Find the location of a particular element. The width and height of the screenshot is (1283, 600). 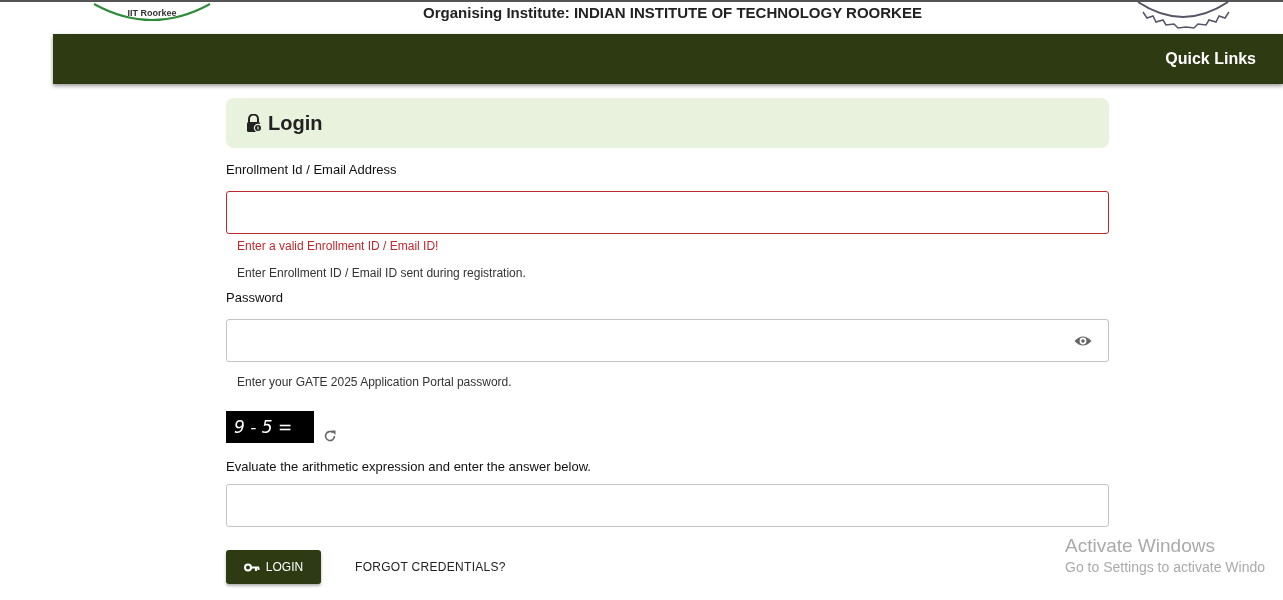

key-icon is located at coordinates (251, 567).